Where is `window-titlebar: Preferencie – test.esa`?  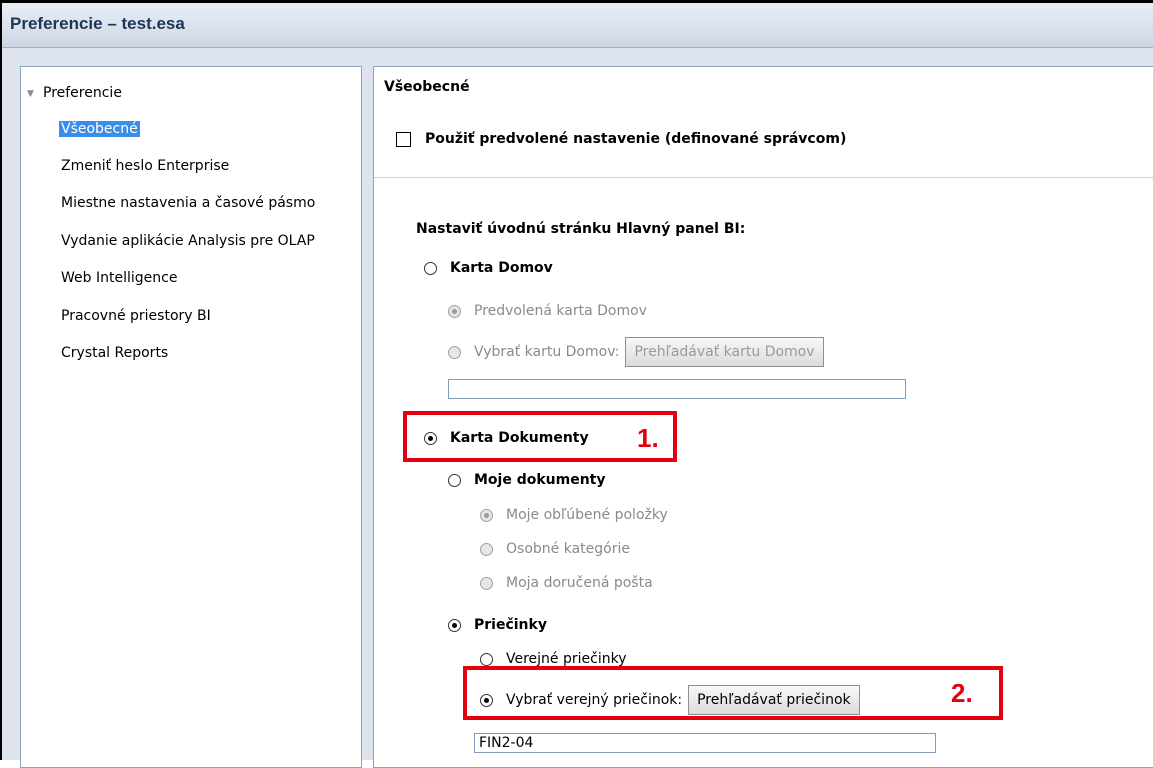 window-titlebar: Preferencie – test.esa is located at coordinates (577, 25).